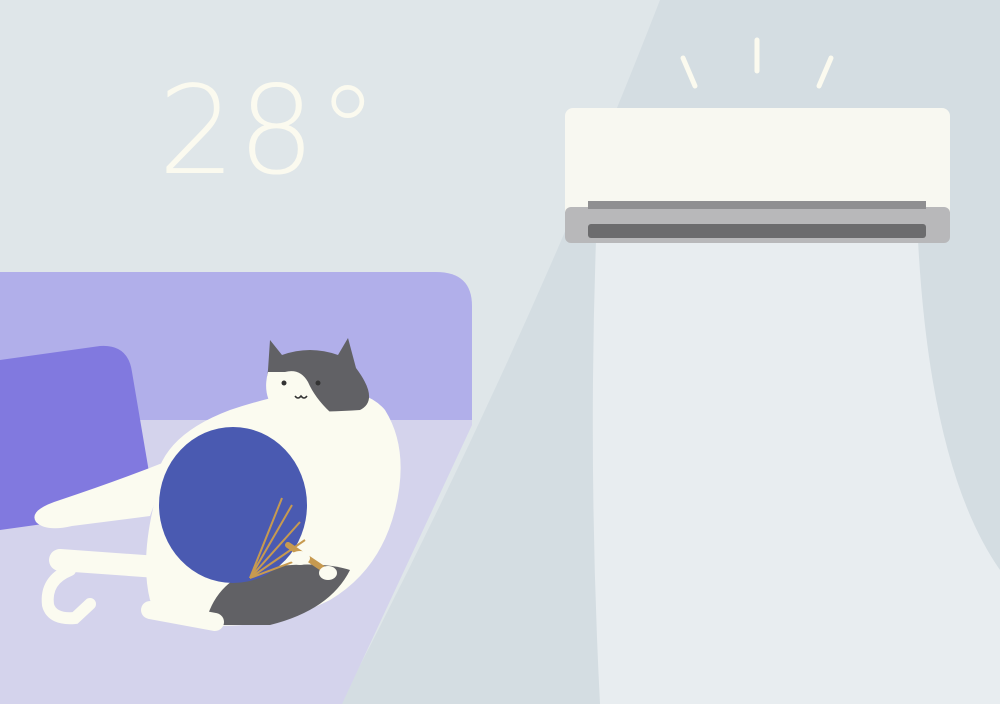 The height and width of the screenshot is (704, 1000). Describe the element at coordinates (130, 565) in the screenshot. I see `cat-leg` at that location.